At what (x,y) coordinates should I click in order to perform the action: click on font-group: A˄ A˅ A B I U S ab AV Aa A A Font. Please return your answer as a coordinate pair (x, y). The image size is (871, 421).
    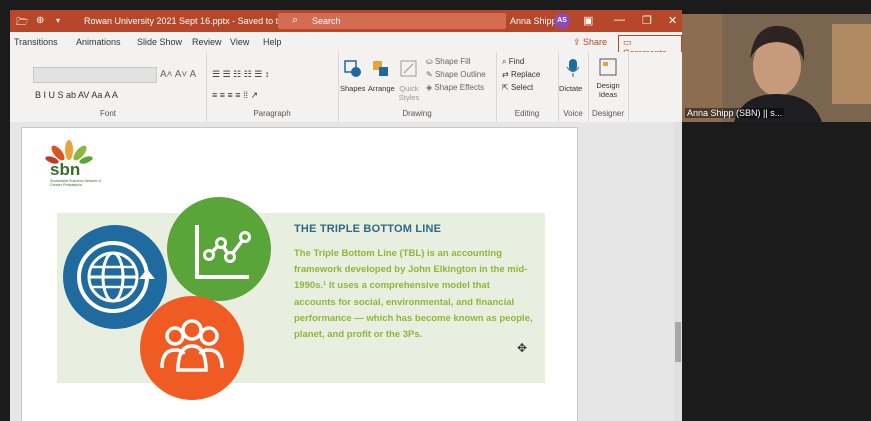
    Looking at the image, I should click on (108, 87).